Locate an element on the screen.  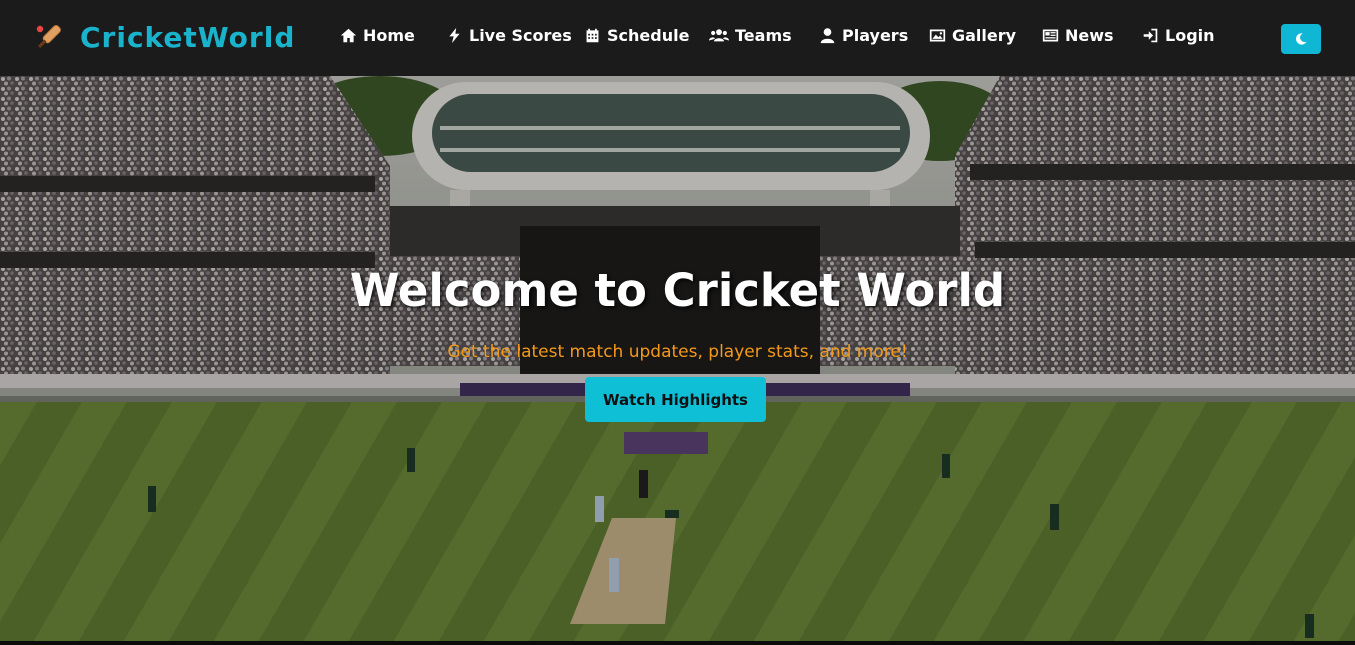
users-icon is located at coordinates (719, 35).